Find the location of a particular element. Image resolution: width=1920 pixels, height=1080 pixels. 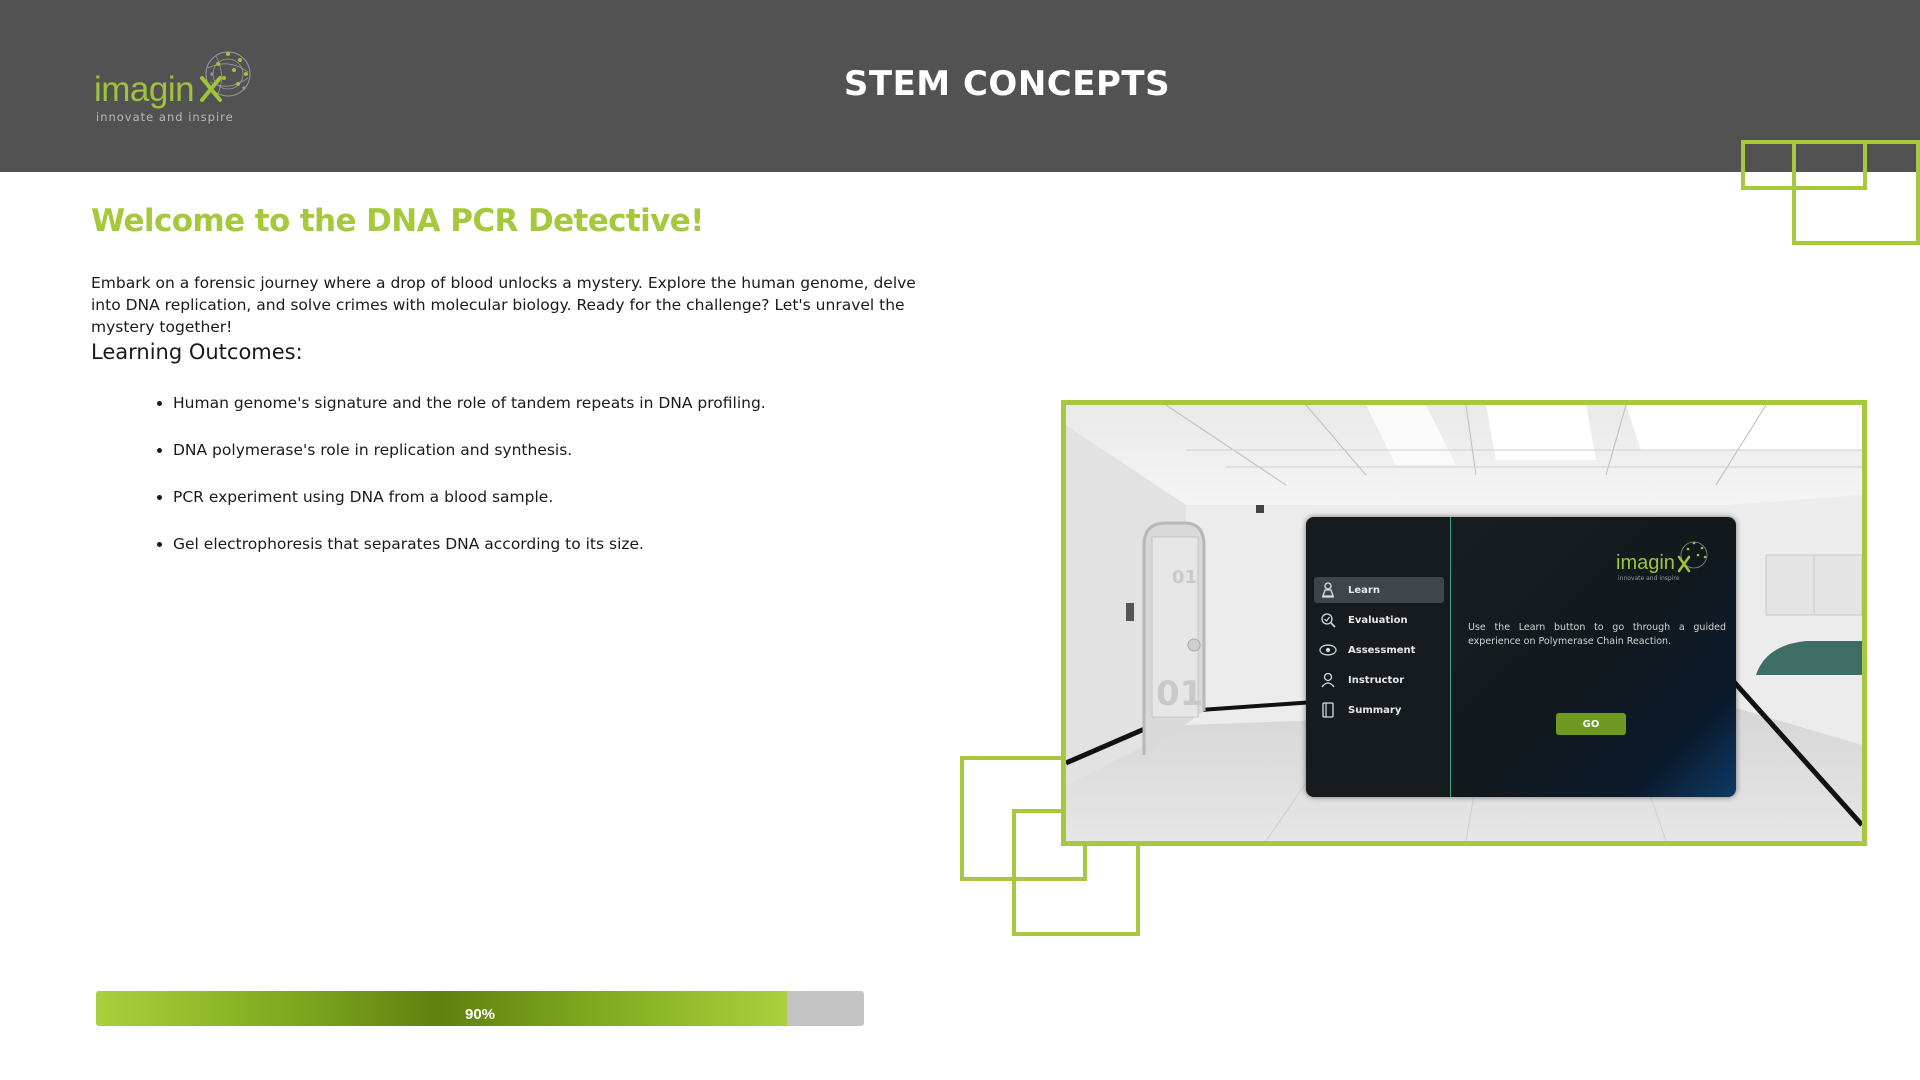

menu-item-instructor: Instructor is located at coordinates (1379, 680).